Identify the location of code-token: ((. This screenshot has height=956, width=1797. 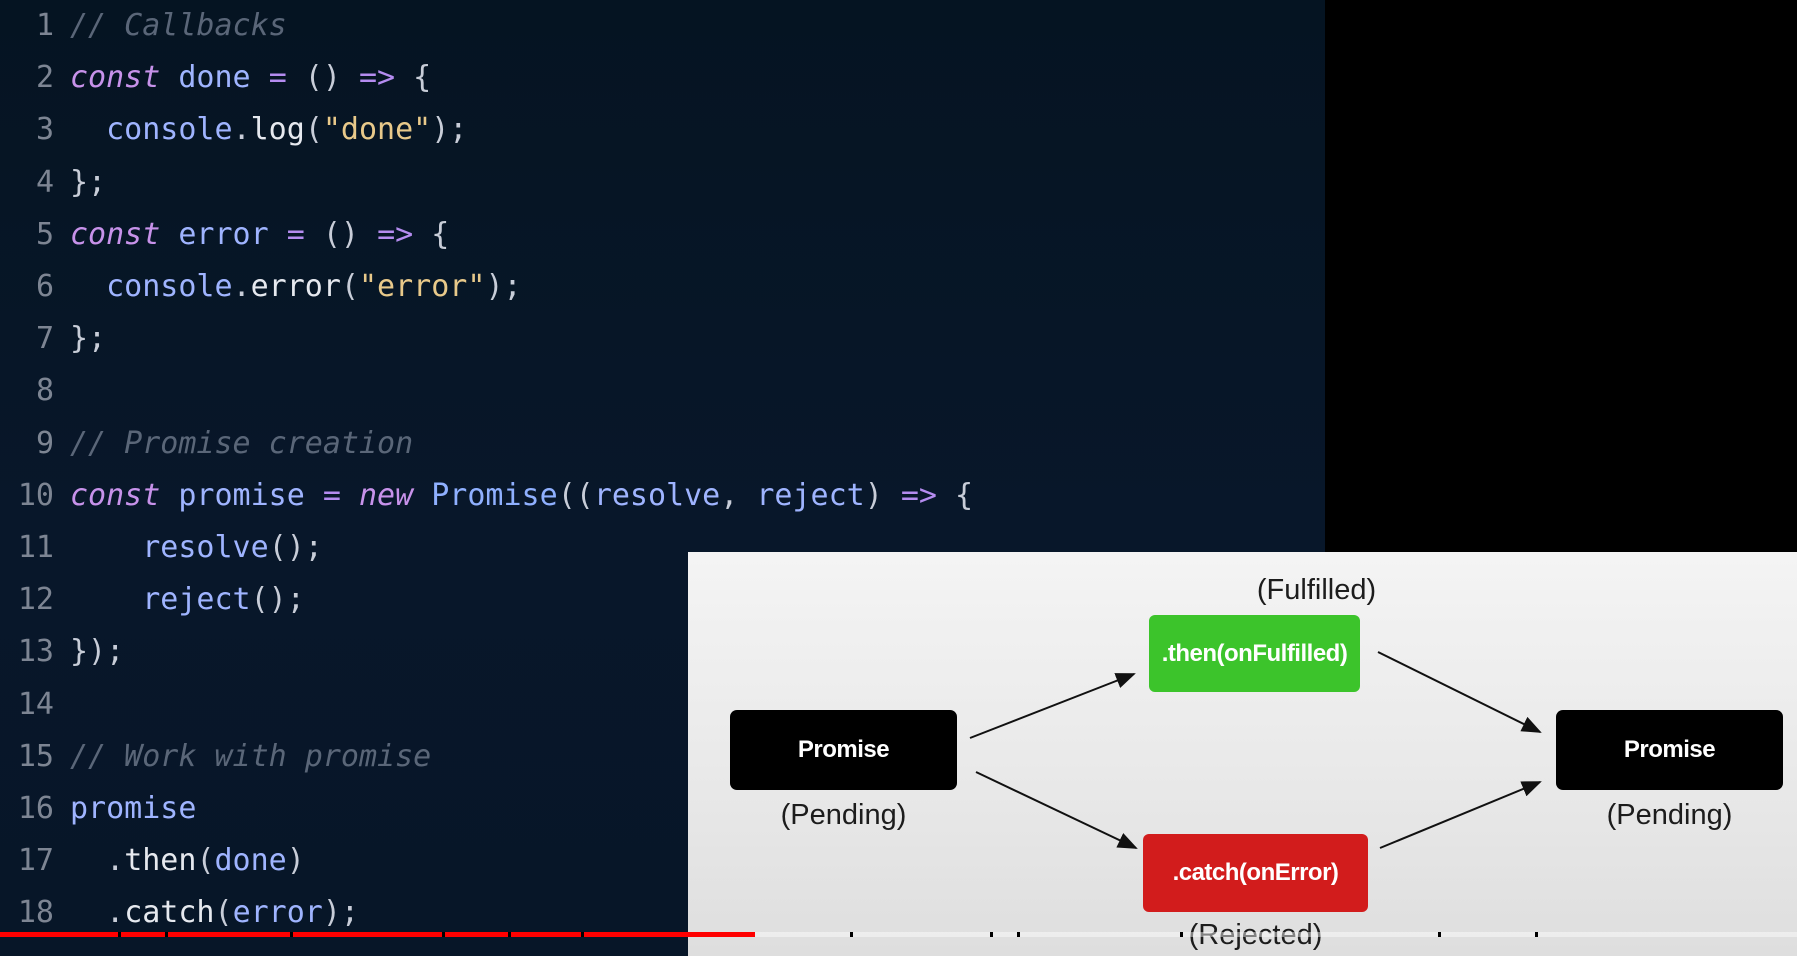
(575, 495).